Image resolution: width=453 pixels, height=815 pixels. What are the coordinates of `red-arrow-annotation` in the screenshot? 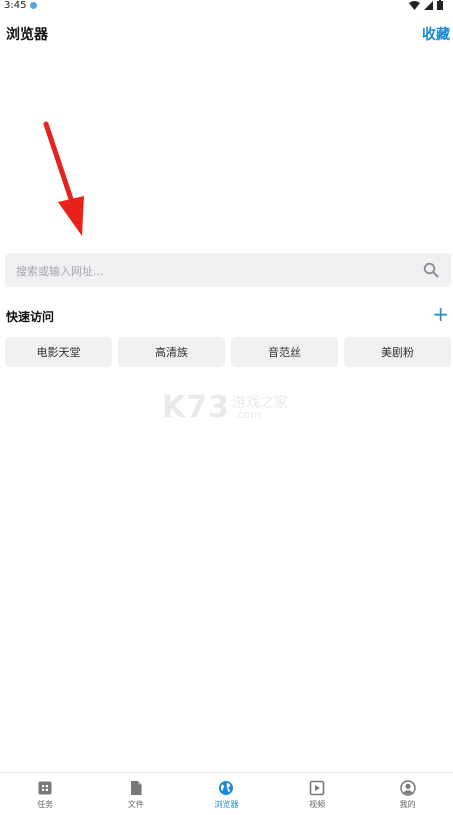 It's located at (63, 178).